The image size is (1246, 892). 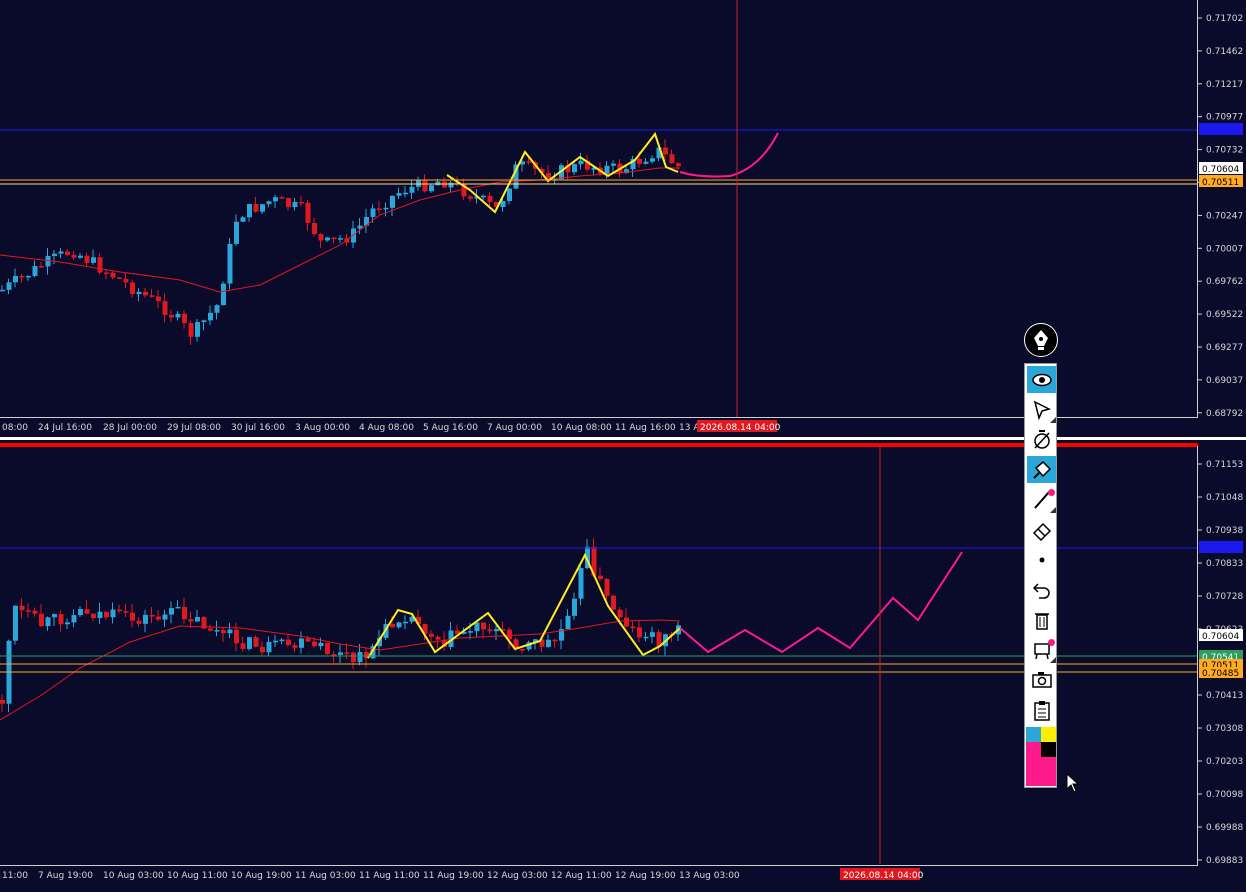 I want to click on lower-moving-average, so click(x=340, y=670).